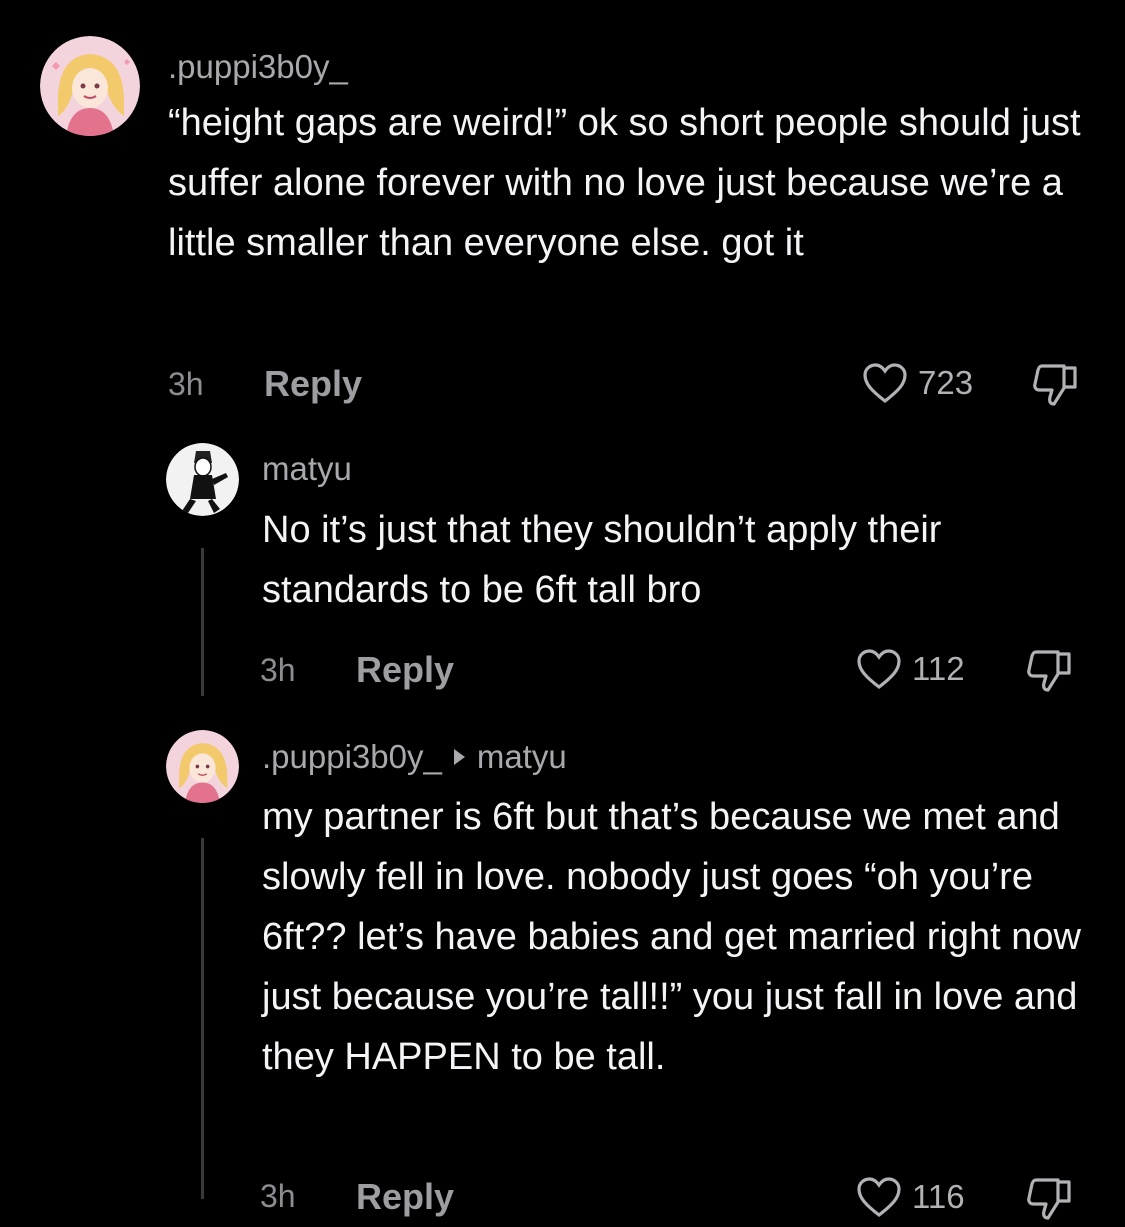 Image resolution: width=1125 pixels, height=1227 pixels. I want to click on like-button: 116, so click(910, 1197).